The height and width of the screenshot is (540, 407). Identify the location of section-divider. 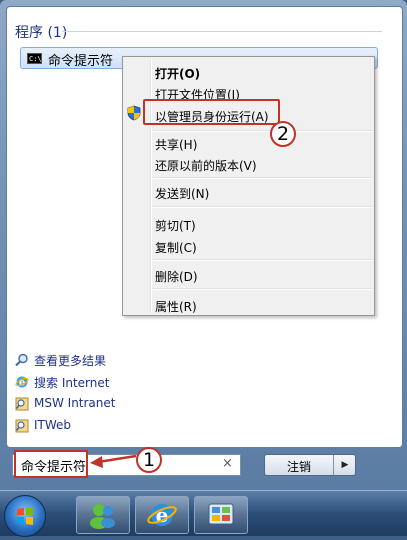
(222, 31).